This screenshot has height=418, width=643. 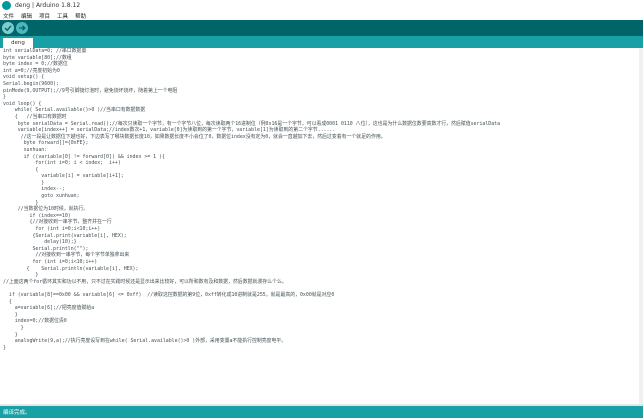 What do you see at coordinates (8, 16) in the screenshot?
I see `menu-file: 文件` at bounding box center [8, 16].